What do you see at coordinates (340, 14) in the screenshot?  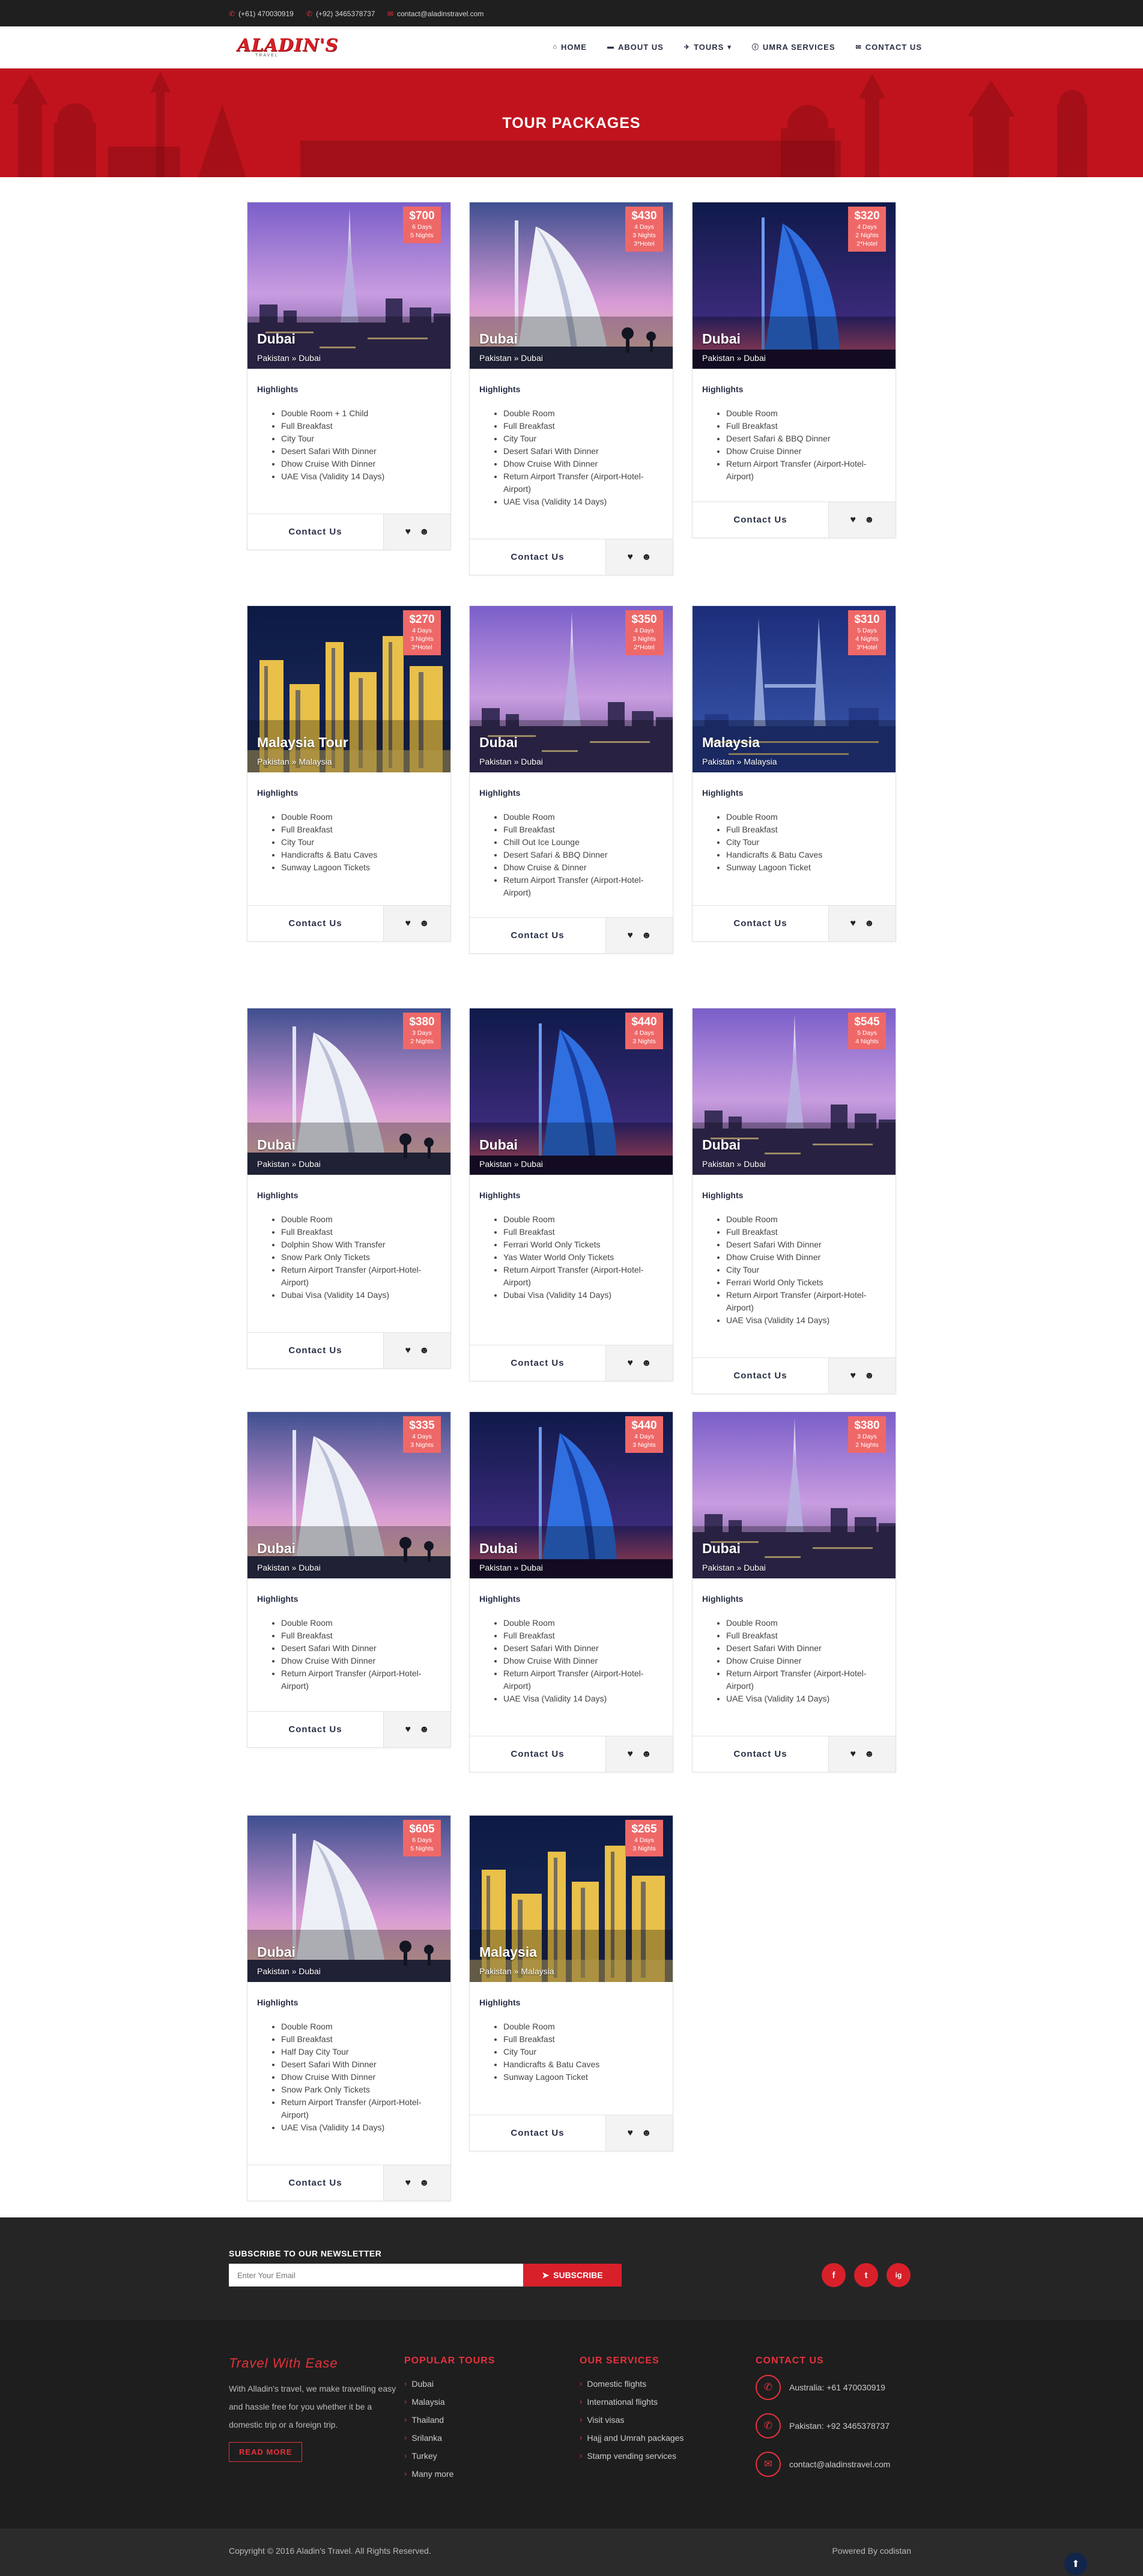 I see `phone-2: ✆ (+92) 3465378737` at bounding box center [340, 14].